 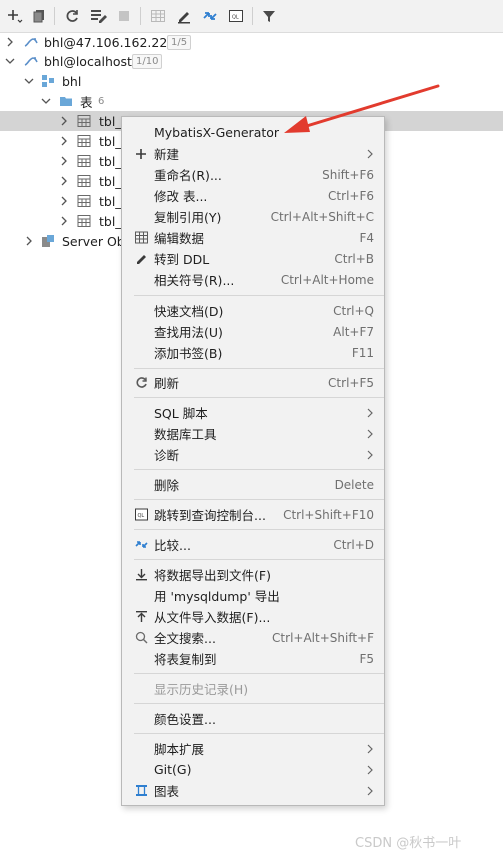 I want to click on menu-item-rename: 重命名(R)... Shift+F6, so click(x=253, y=174).